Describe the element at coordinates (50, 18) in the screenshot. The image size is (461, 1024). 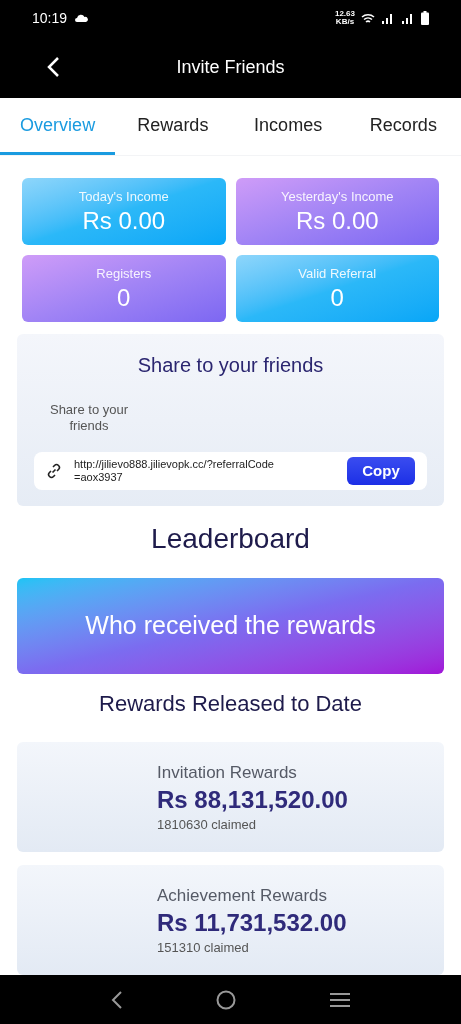
I see `clock-time: 10:19` at that location.